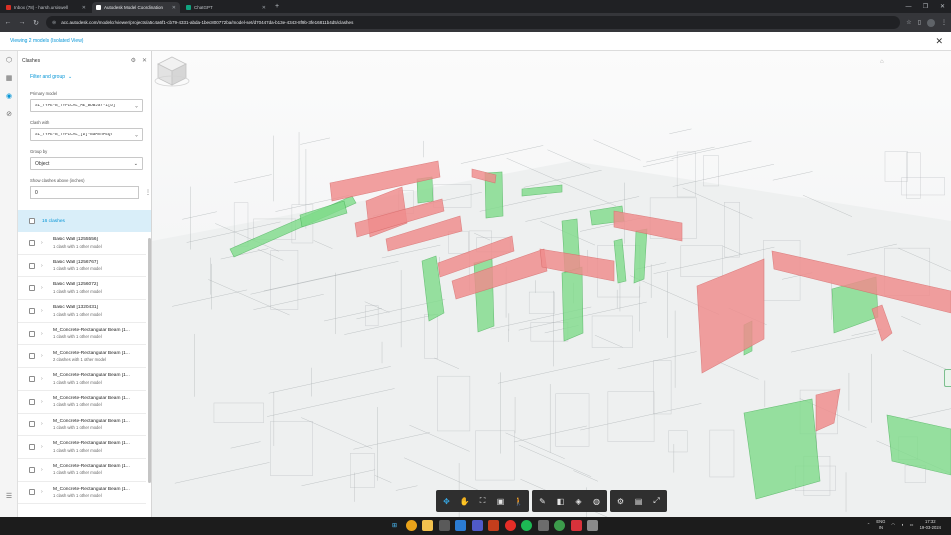  Describe the element at coordinates (930, 524) in the screenshot. I see `clock: 17:32 19-03-2024` at that location.